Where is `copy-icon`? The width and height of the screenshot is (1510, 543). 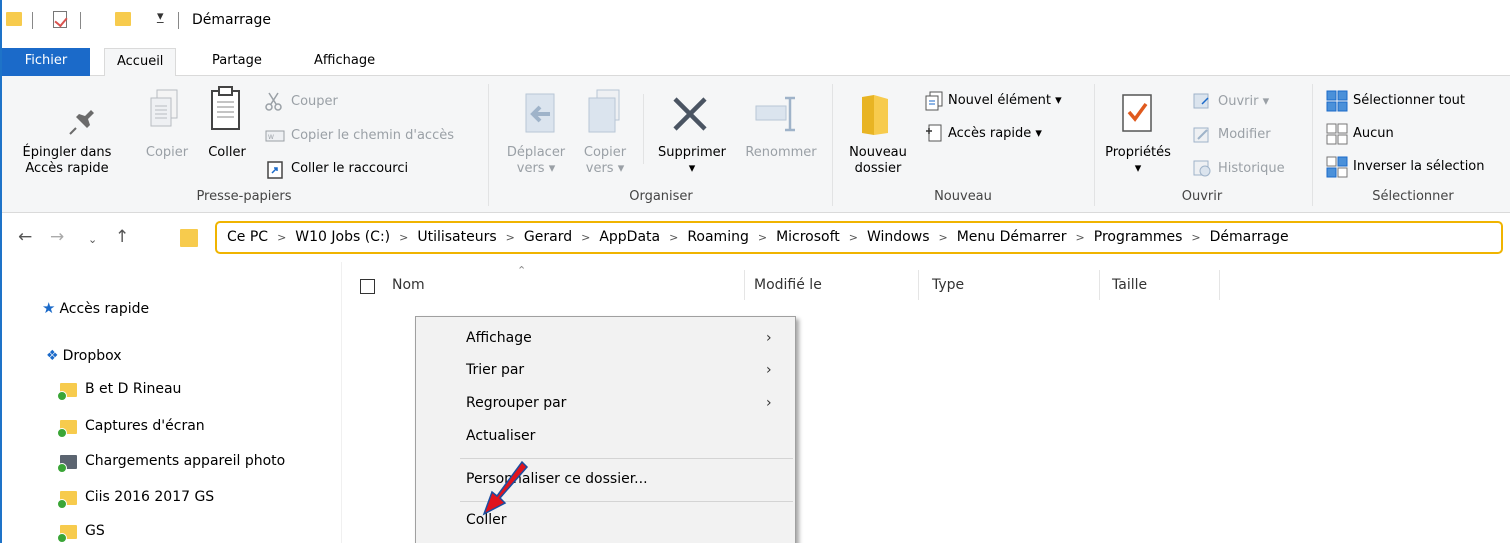 copy-icon is located at coordinates (165, 113).